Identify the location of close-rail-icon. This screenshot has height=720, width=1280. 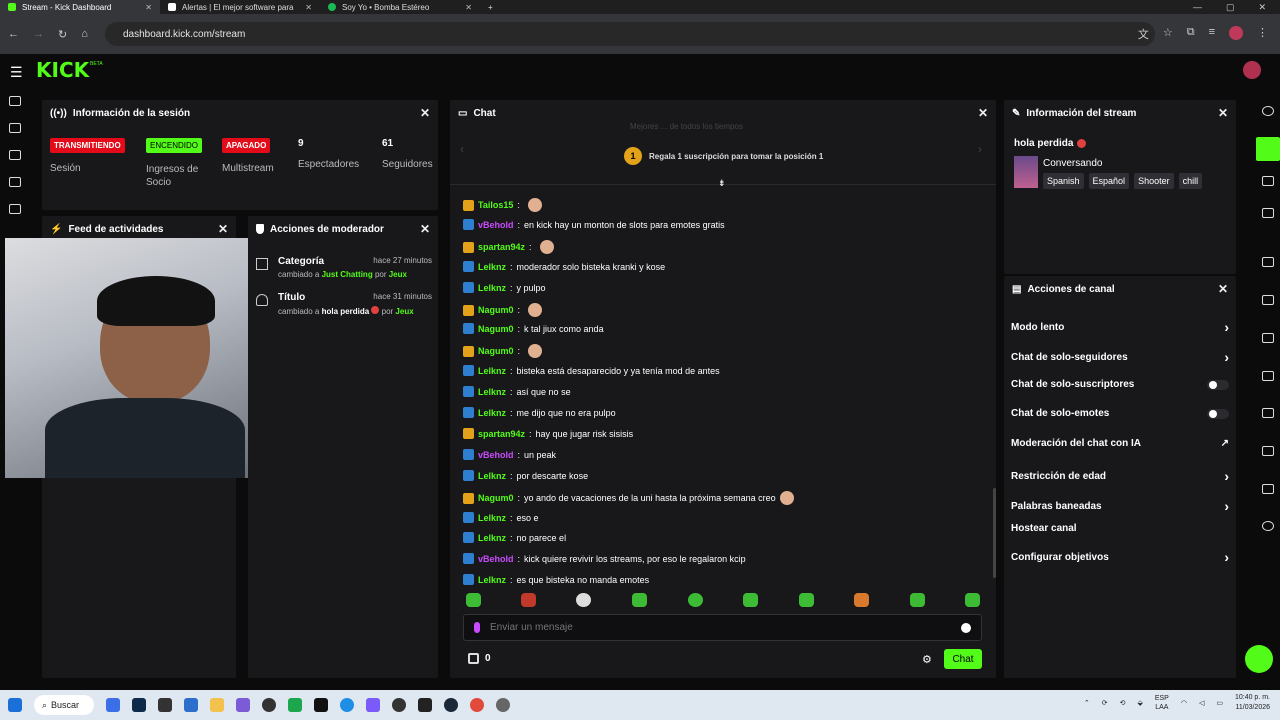
(1268, 213).